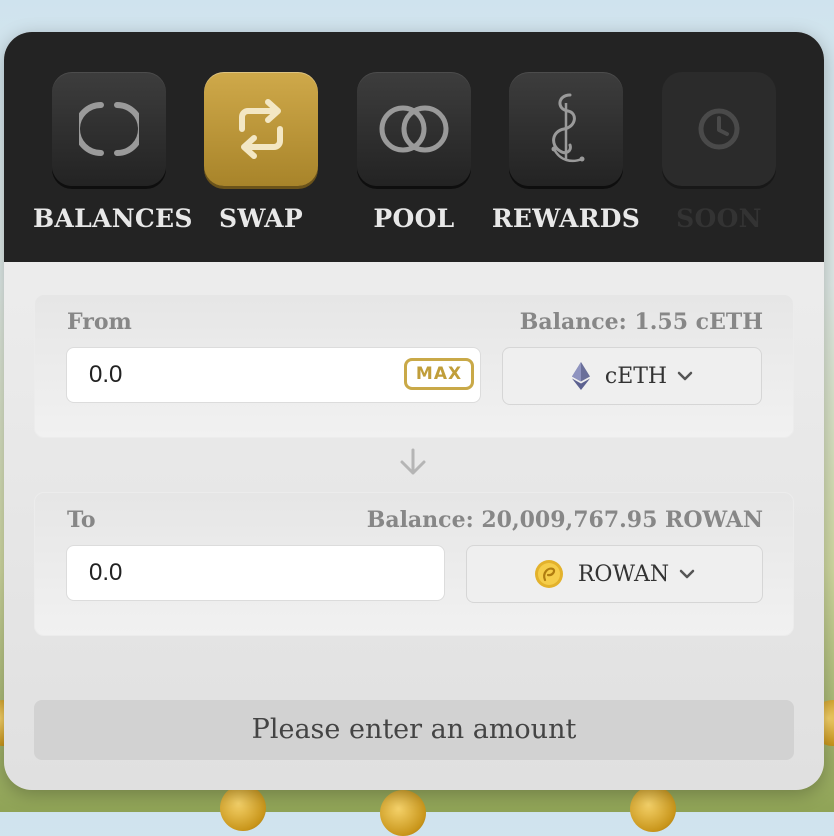 This screenshot has height=836, width=834. I want to click on nav-item-pool: POOL, so click(414, 152).